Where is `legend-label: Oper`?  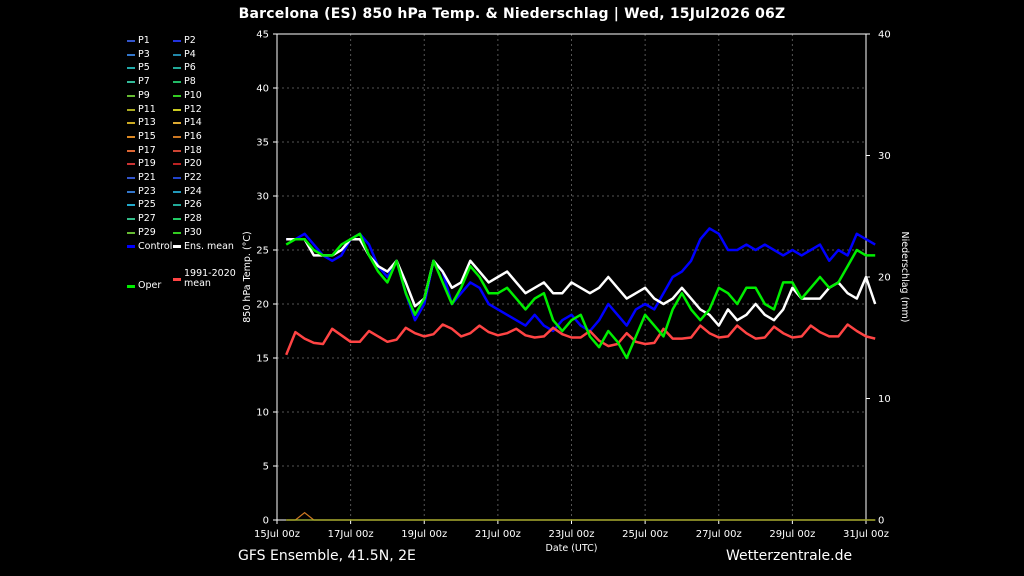 legend-label: Oper is located at coordinates (150, 285).